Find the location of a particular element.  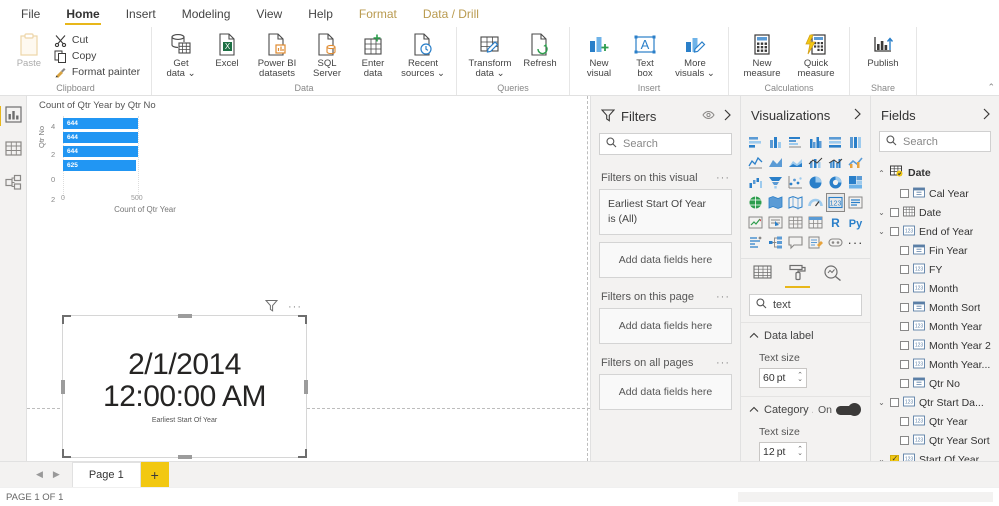

area-chart-icon is located at coordinates (775, 162).